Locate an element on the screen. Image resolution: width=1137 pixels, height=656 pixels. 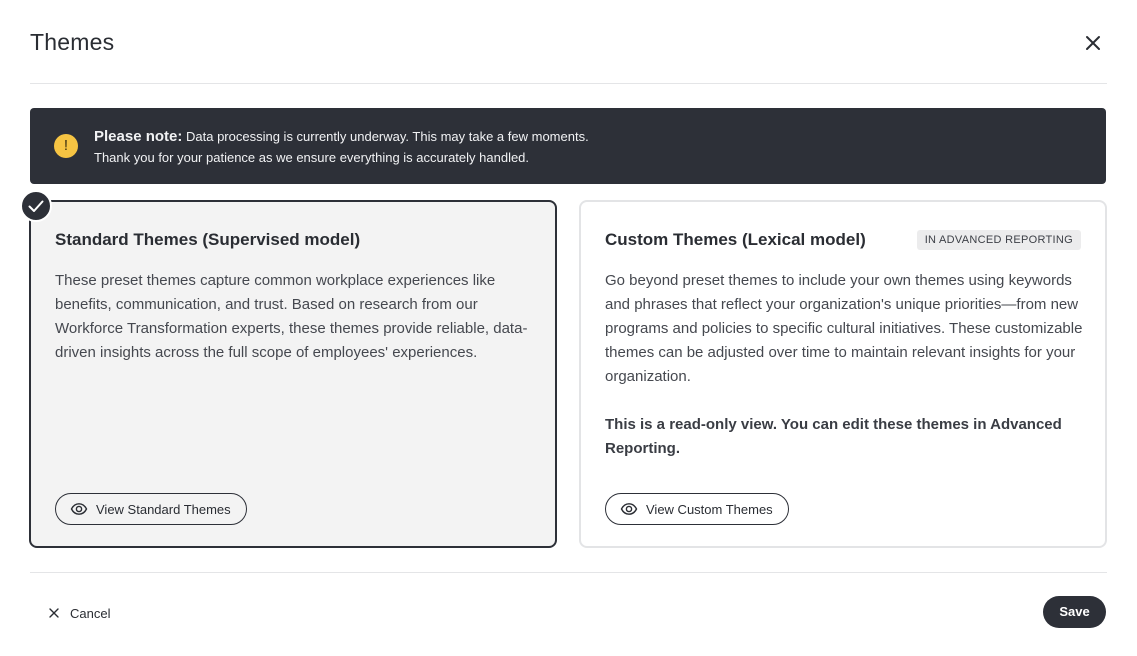
dialog-header: Themes is located at coordinates (568, 42).